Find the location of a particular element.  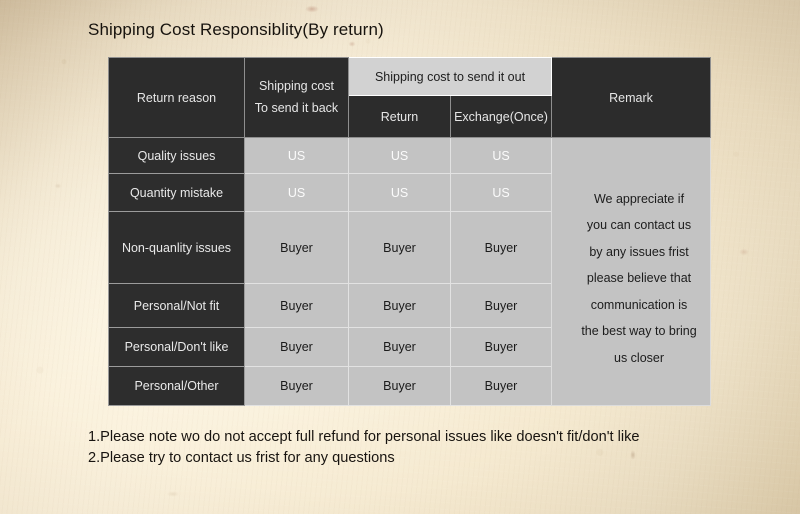

row-reason-label: Personal/Other is located at coordinates (176, 386).